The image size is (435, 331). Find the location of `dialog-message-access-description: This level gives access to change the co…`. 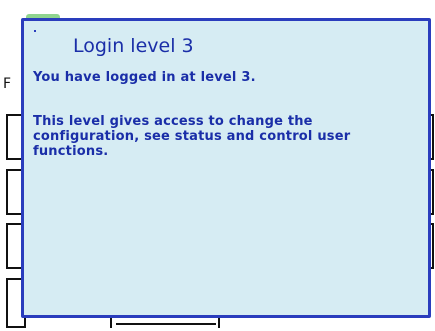

dialog-message-access-description: This level gives access to change the co… is located at coordinates (192, 136).